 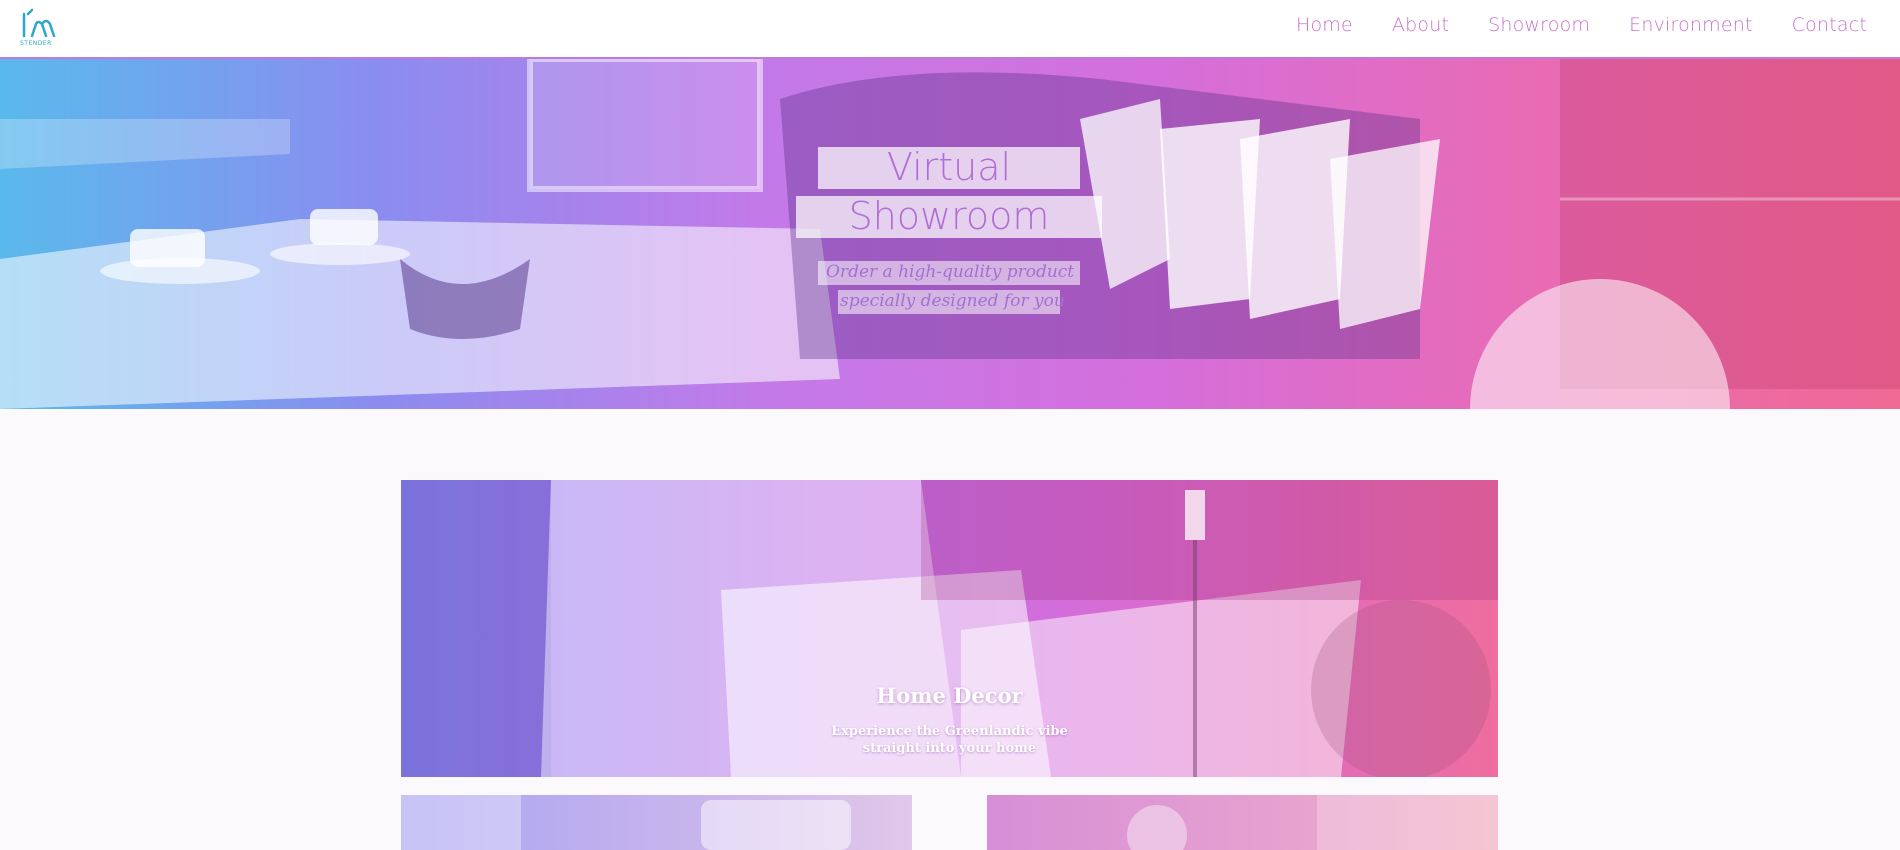 I want to click on nav-home: Home, so click(x=1324, y=25).